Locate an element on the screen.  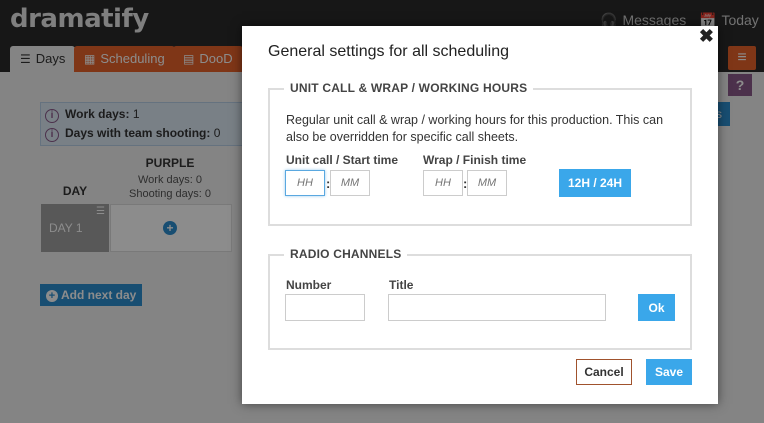
finish-hour-input is located at coordinates (443, 183).